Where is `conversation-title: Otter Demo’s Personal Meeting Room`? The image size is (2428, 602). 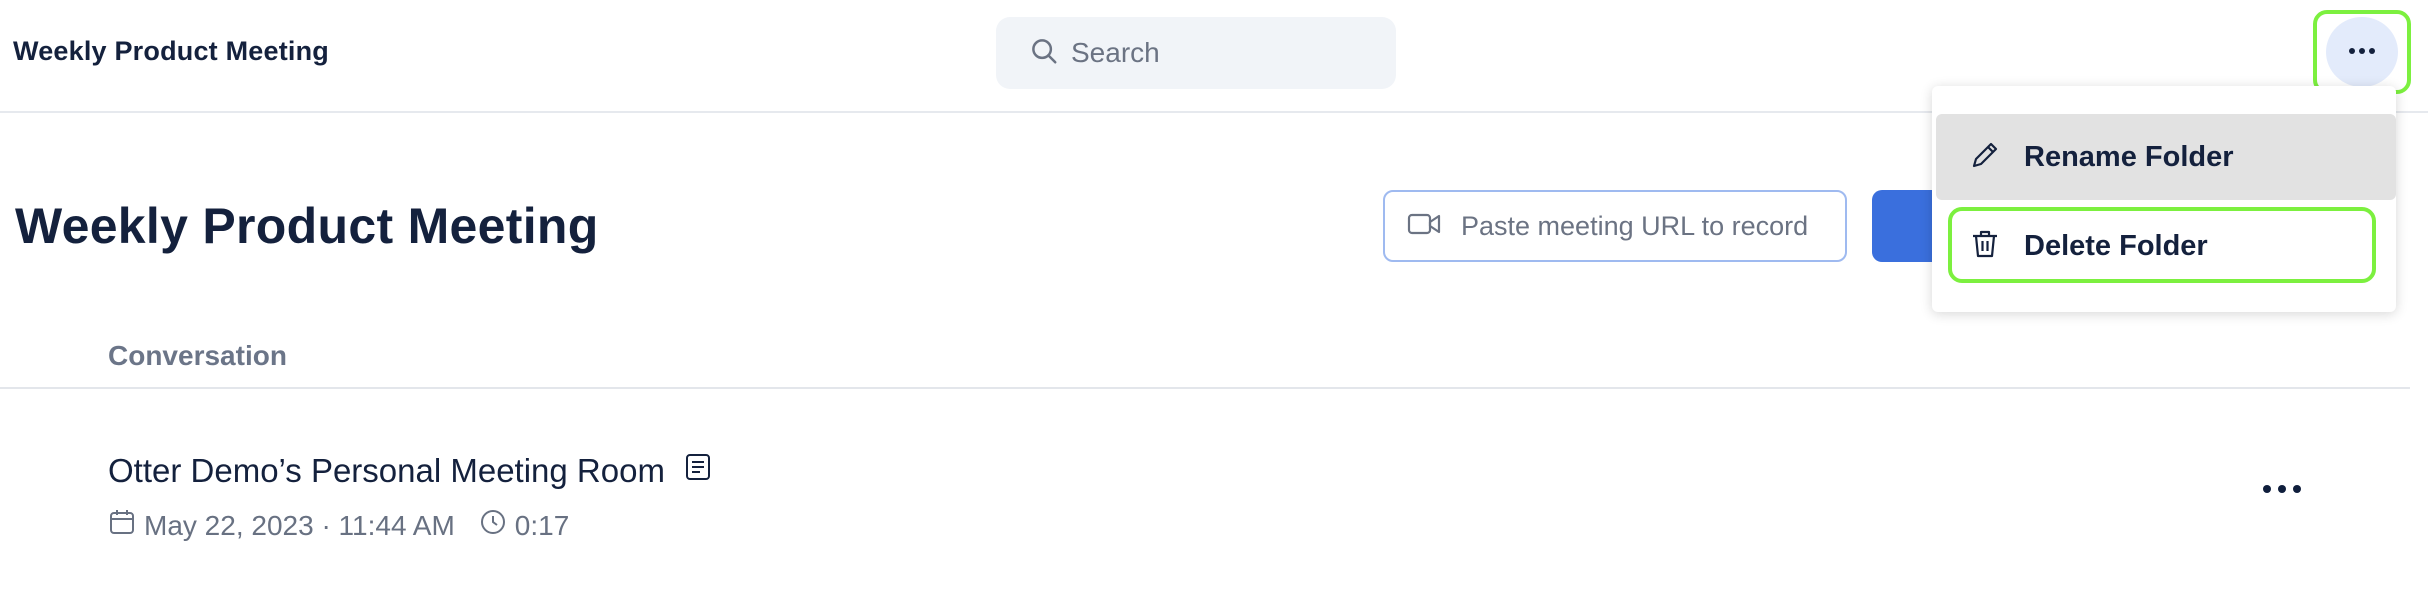
conversation-title: Otter Demo’s Personal Meeting Room is located at coordinates (410, 471).